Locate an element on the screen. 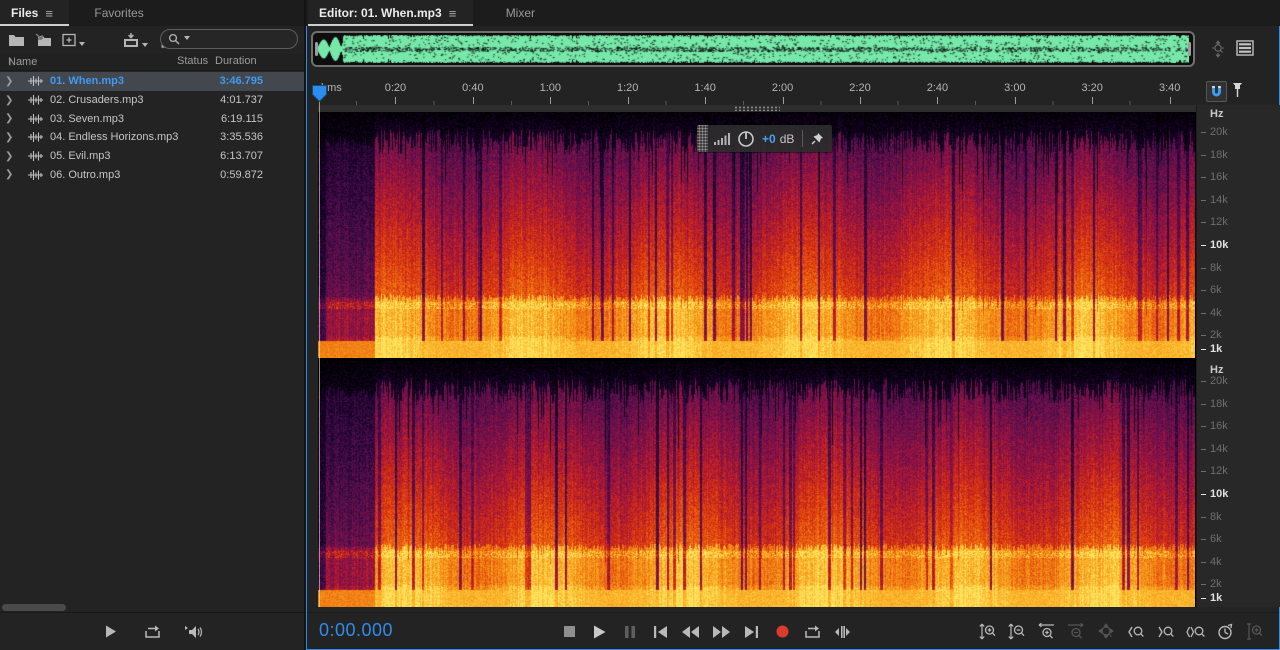 This screenshot has height=650, width=1280. hud-pin-icon is located at coordinates (817, 138).